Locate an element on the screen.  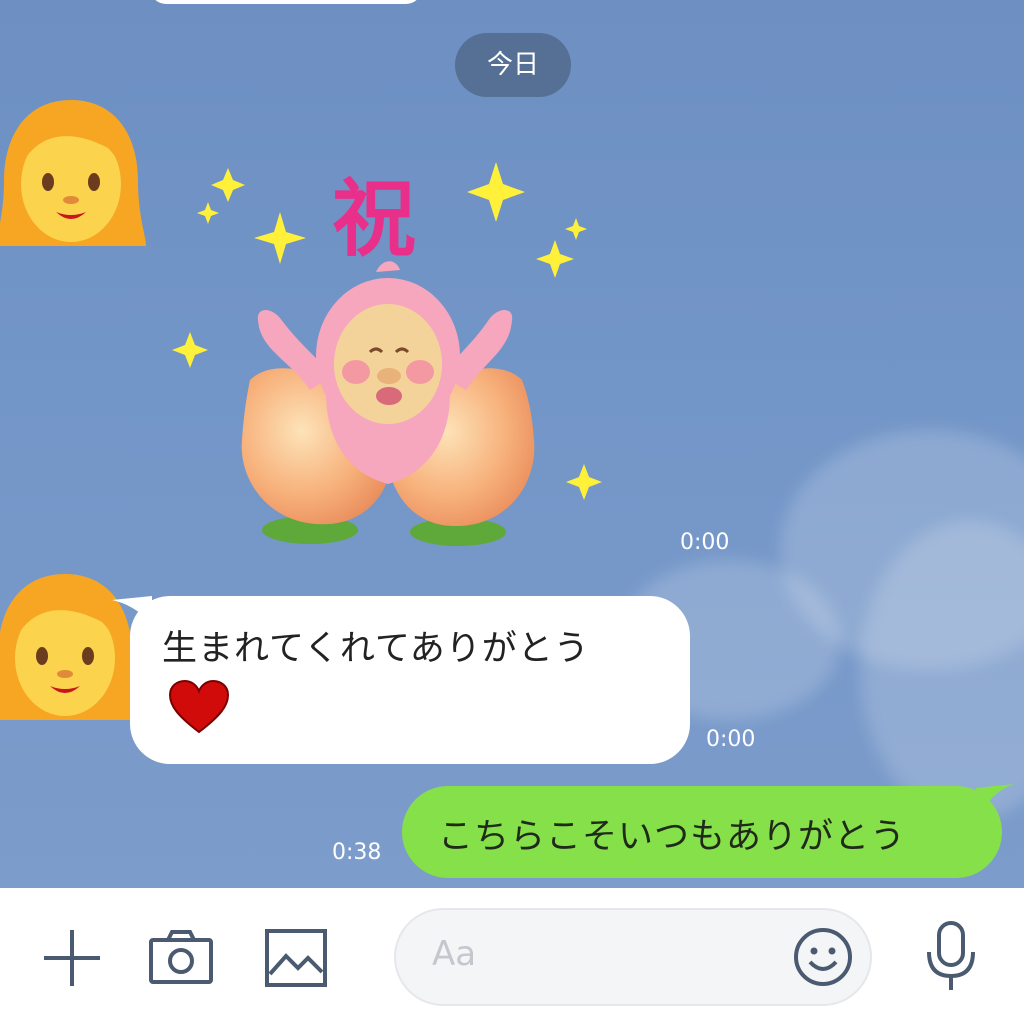
message-time: 0:38 is located at coordinates (357, 852).